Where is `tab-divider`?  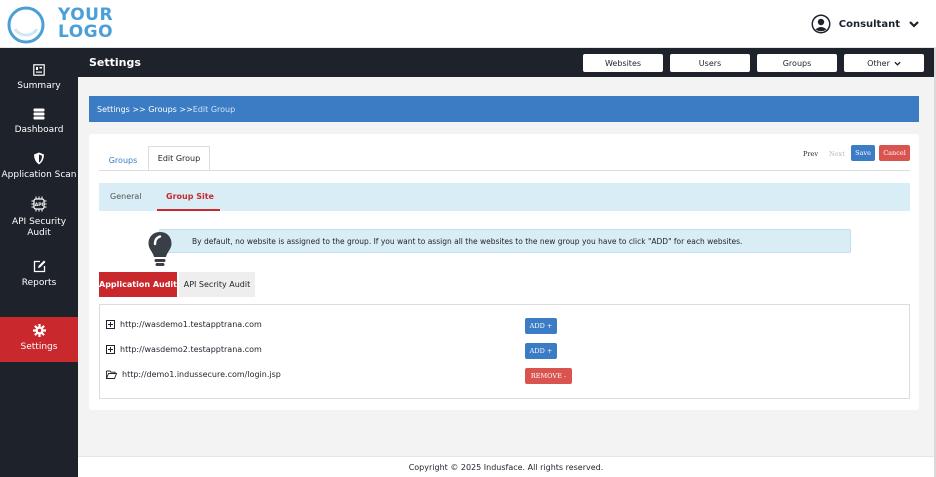
tab-divider is located at coordinates (504, 170).